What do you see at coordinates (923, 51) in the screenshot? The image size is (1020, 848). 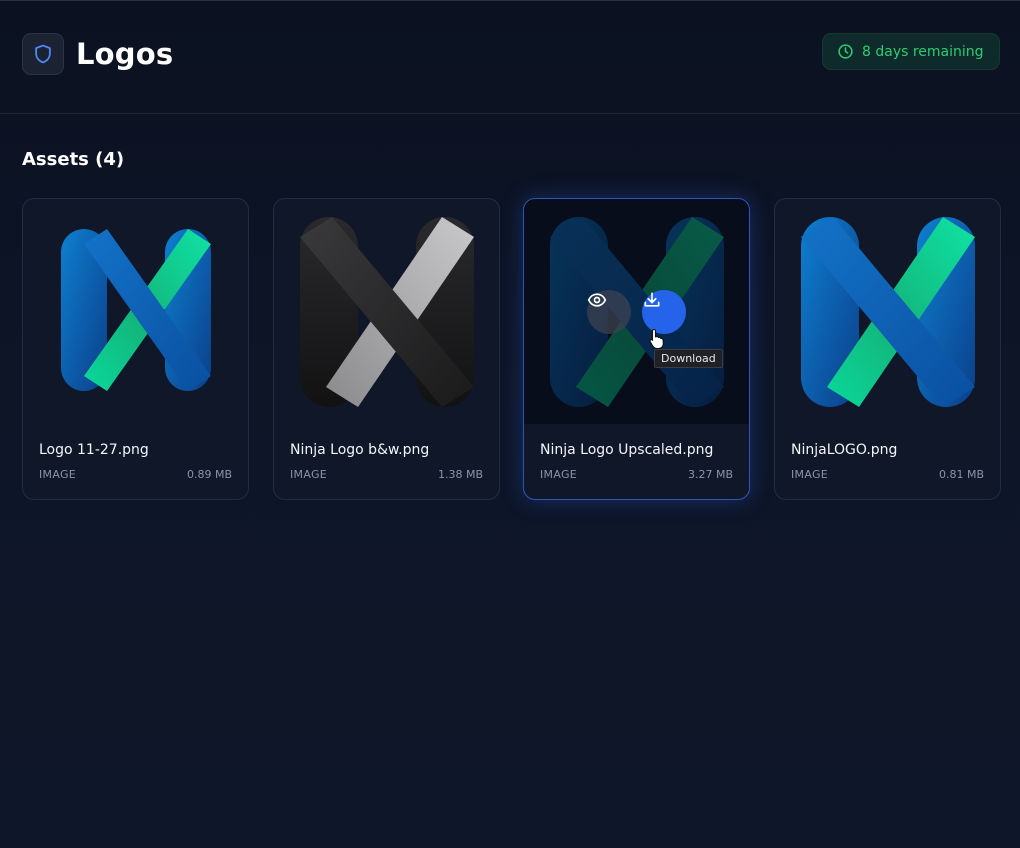 I see `expiry-text: 8 days remaining` at bounding box center [923, 51].